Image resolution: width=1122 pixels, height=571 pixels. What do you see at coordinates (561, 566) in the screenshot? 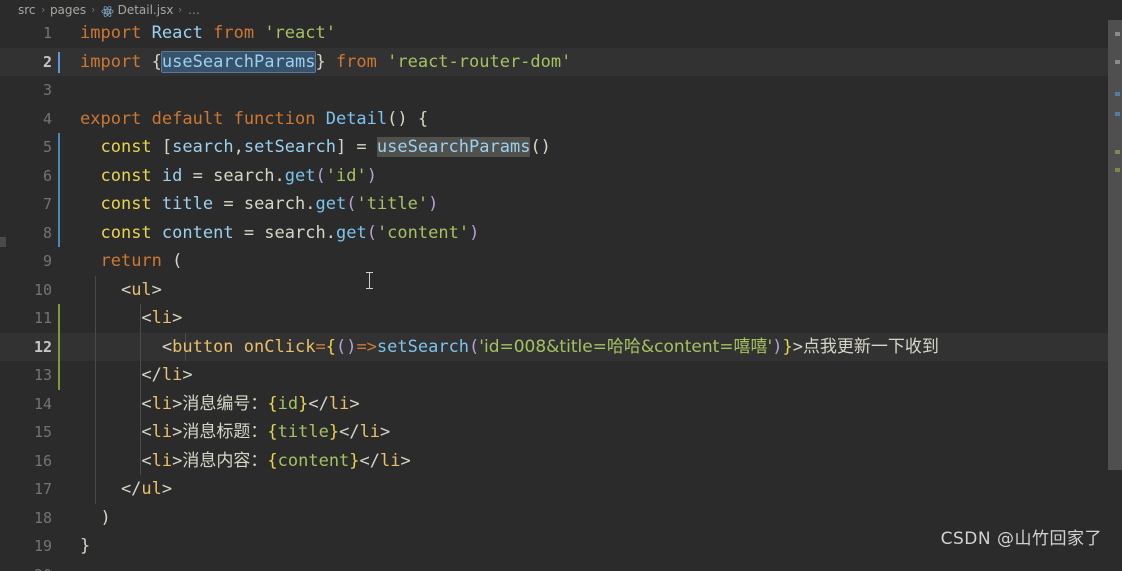
I see `code-line: 20` at bounding box center [561, 566].